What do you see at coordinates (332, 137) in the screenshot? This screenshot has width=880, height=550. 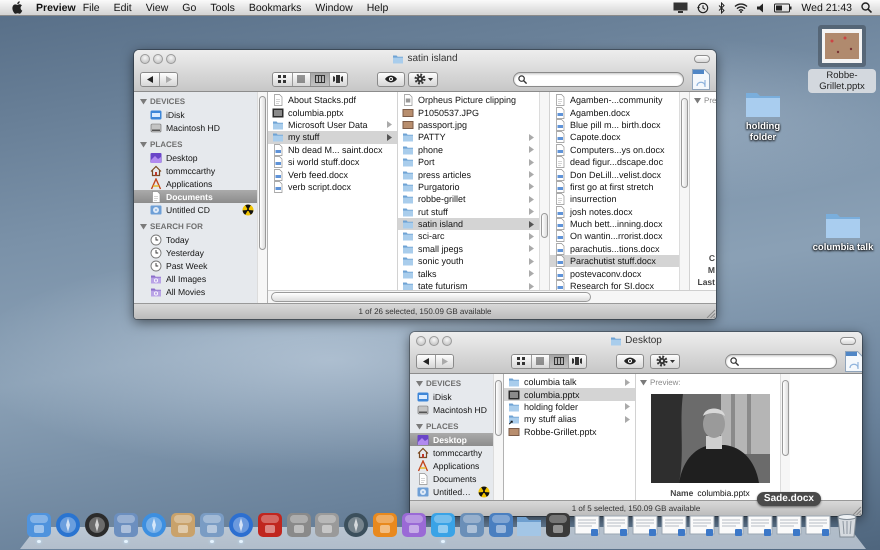 I see `browser-item: my stuff` at bounding box center [332, 137].